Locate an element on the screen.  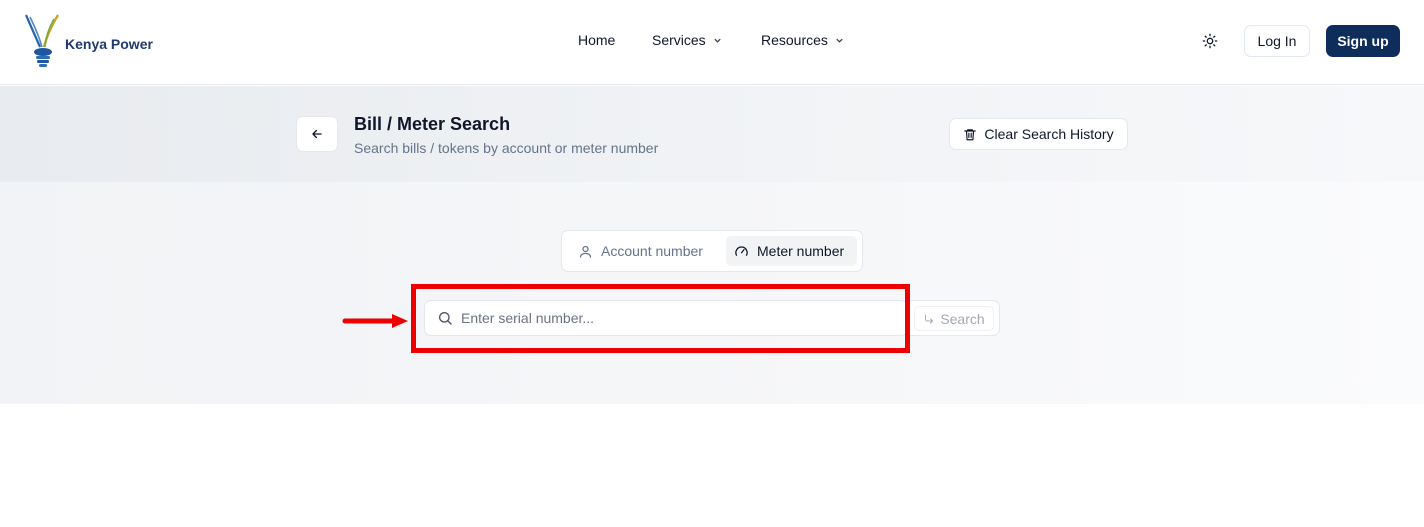
theme-toggle-button is located at coordinates (1210, 41).